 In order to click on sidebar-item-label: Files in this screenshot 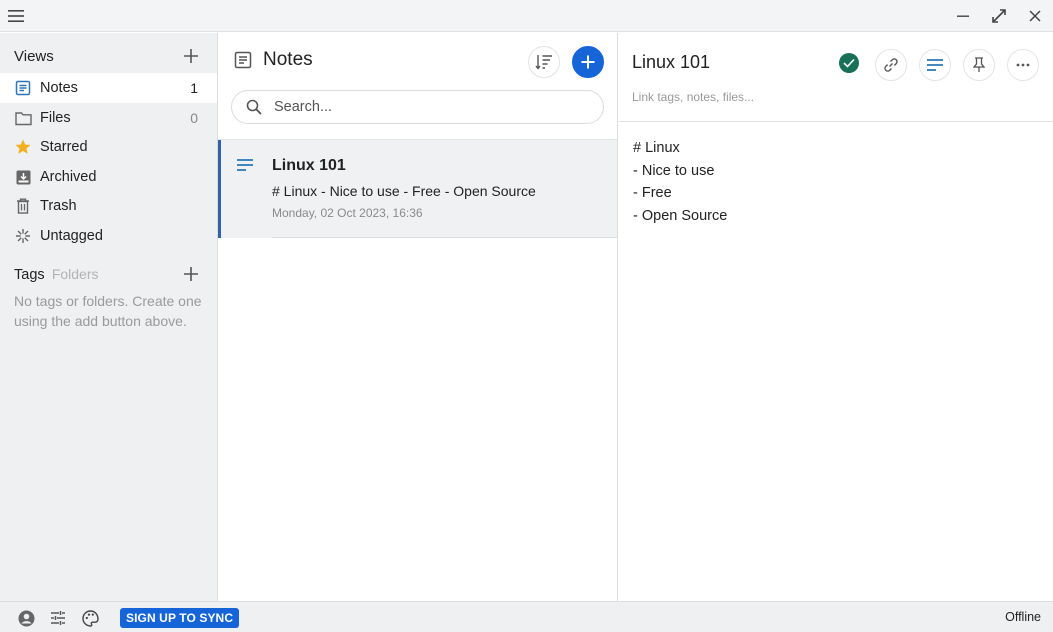, I will do `click(55, 118)`.